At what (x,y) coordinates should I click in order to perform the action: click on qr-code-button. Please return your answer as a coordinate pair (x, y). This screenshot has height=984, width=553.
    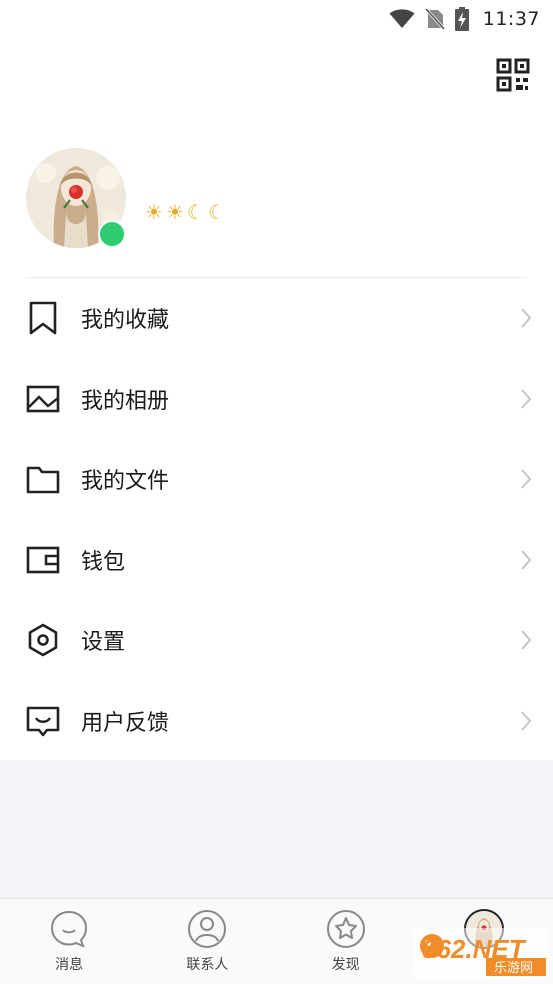
    Looking at the image, I should click on (513, 75).